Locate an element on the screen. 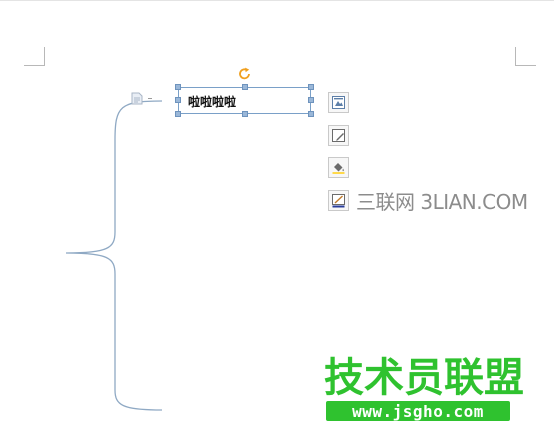 The image size is (554, 427). resize-handle-bottom-left is located at coordinates (178, 114).